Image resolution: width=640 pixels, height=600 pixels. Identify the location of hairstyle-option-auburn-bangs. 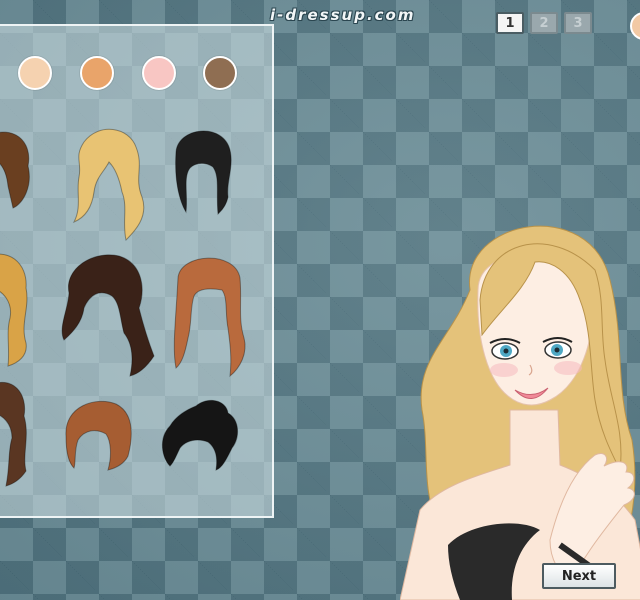
(210, 315).